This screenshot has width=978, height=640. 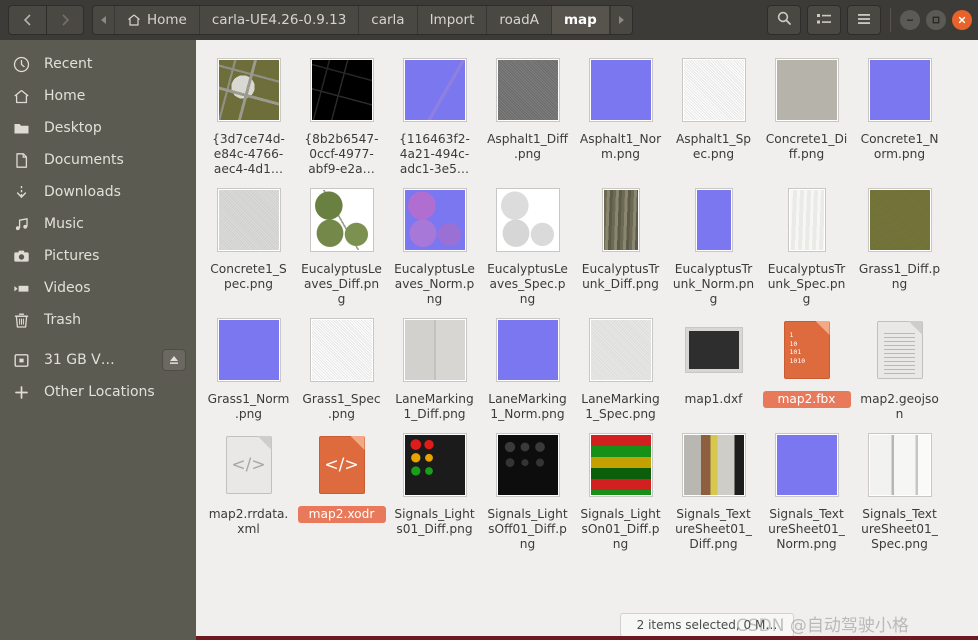 I want to click on file-item: Grass1_Spec.png, so click(x=341, y=365).